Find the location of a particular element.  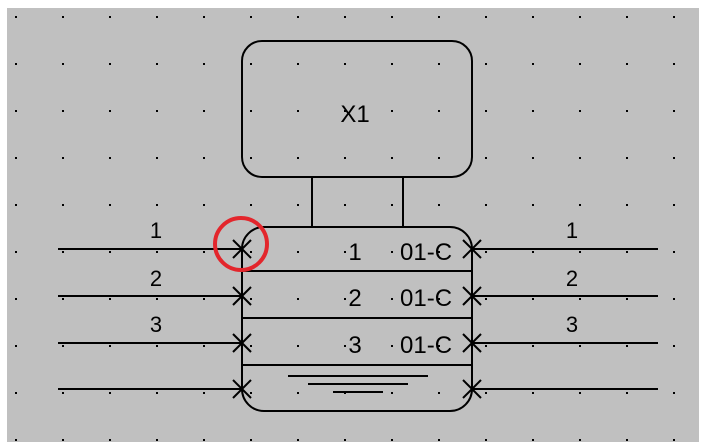

window-left-border is located at coordinates (3, 221).